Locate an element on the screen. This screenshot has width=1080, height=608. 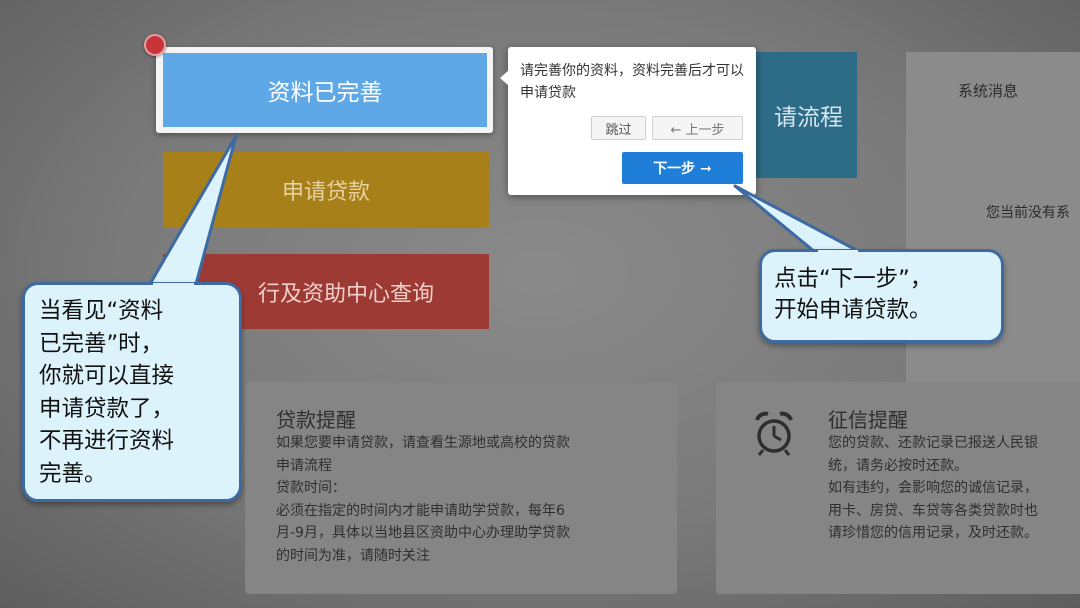
next-step-button: 下一步 ➞ is located at coordinates (682, 168).